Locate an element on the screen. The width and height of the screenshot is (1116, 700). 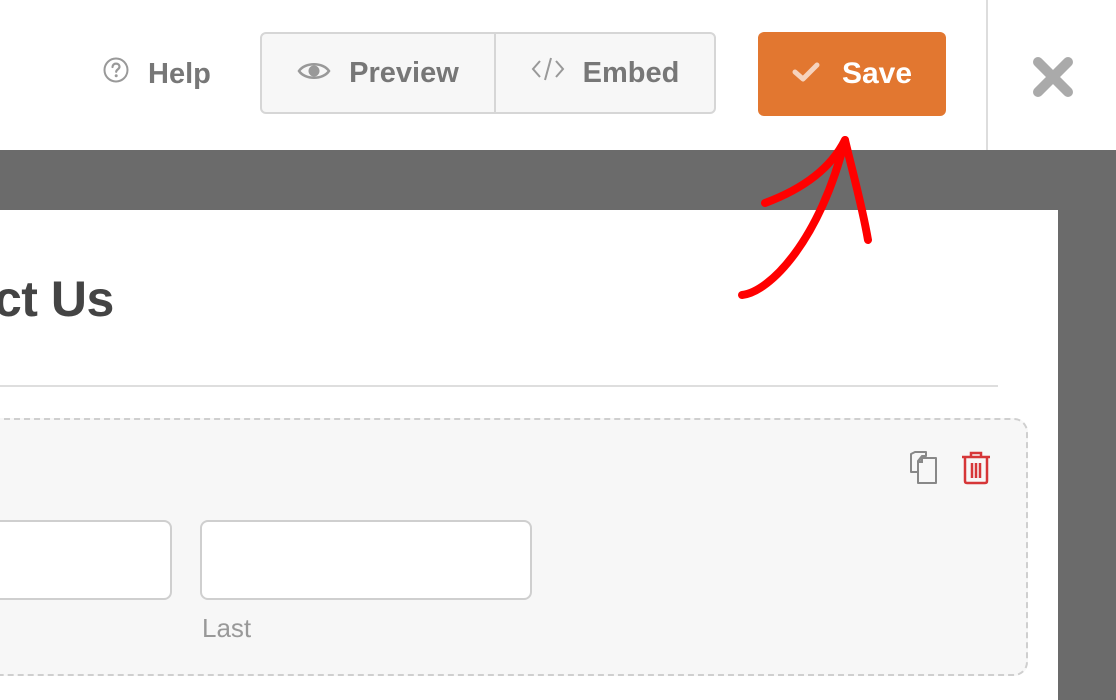
check-icon is located at coordinates (806, 74).